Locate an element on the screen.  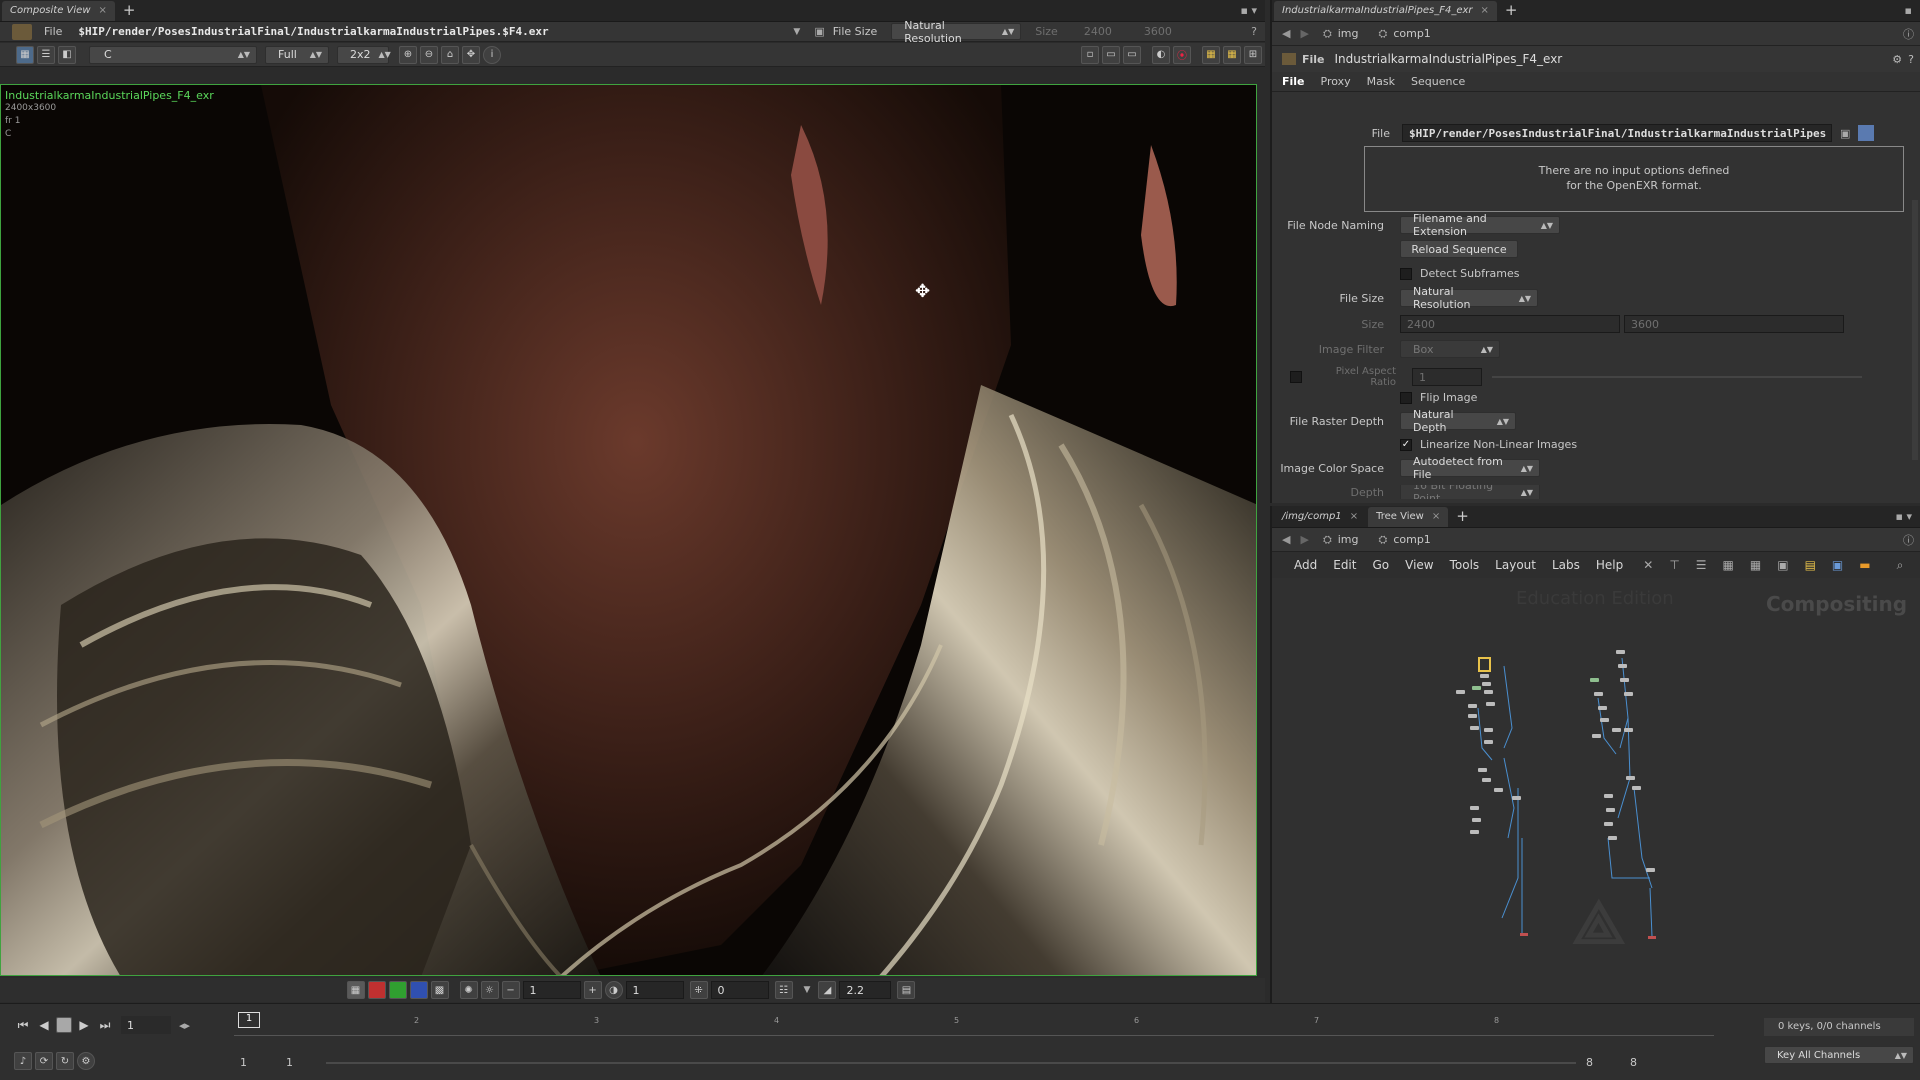
play-backward-icon: ◀ is located at coordinates (44, 1025).